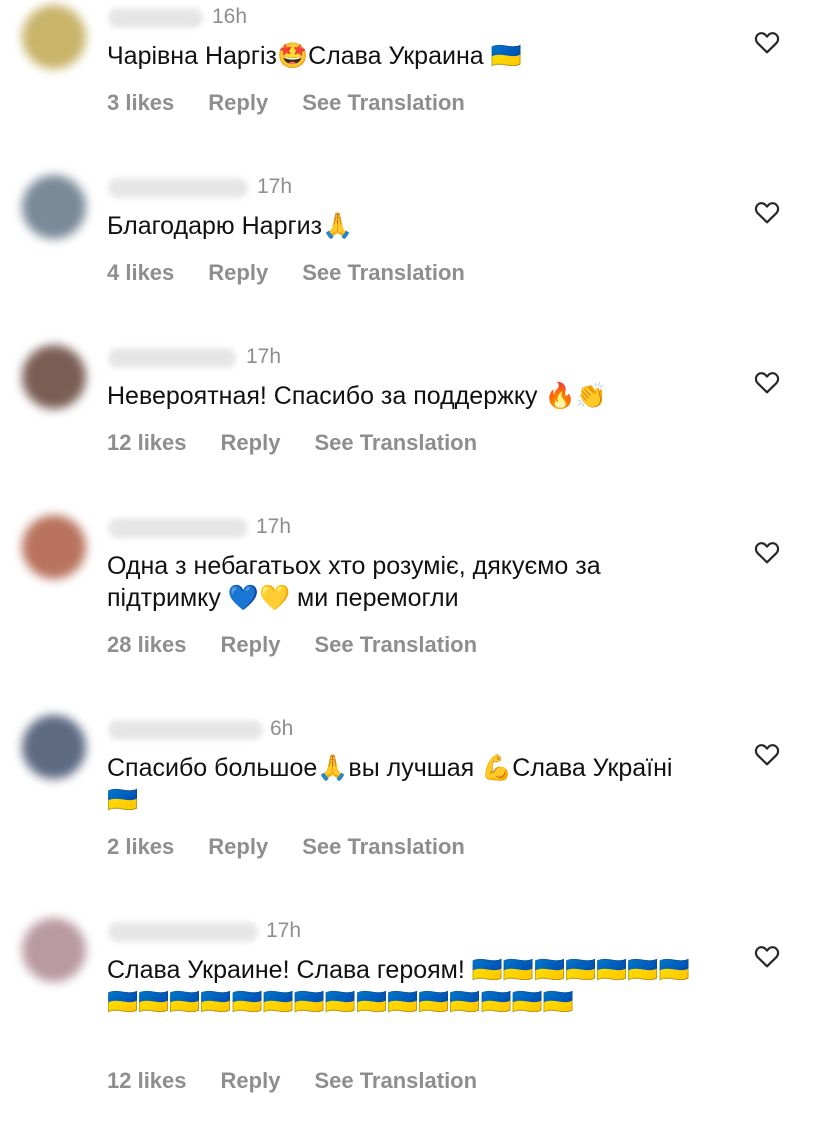  What do you see at coordinates (282, 728) in the screenshot?
I see `comment-time: 6h` at bounding box center [282, 728].